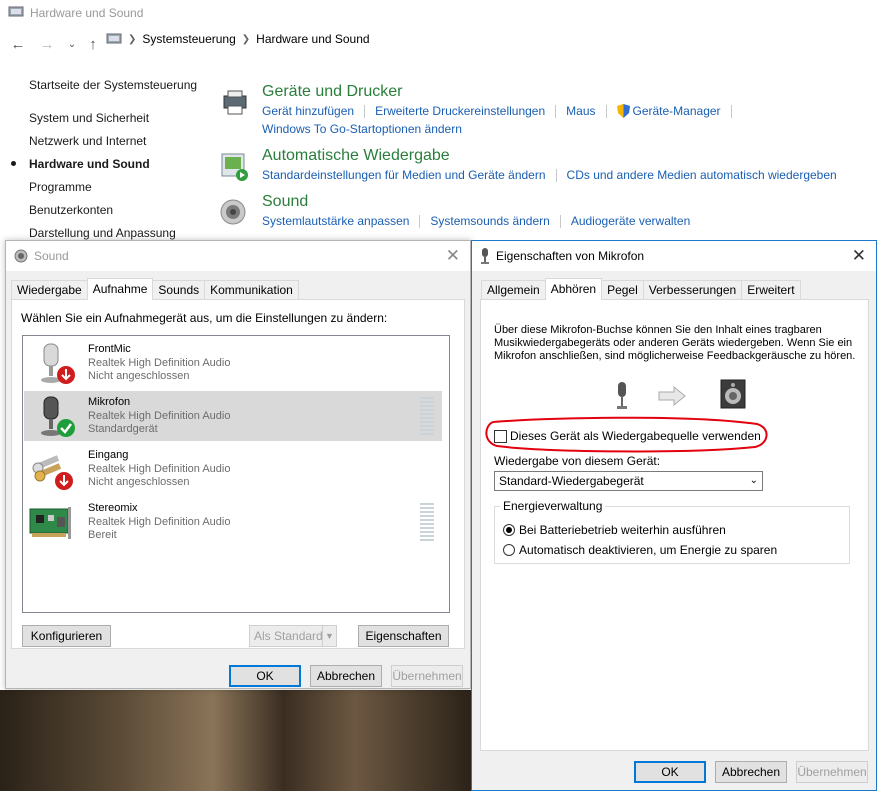 The width and height of the screenshot is (877, 791). I want to click on power-option-battery: Bei Batteriebetrieb weiterhin ausführen, so click(614, 530).